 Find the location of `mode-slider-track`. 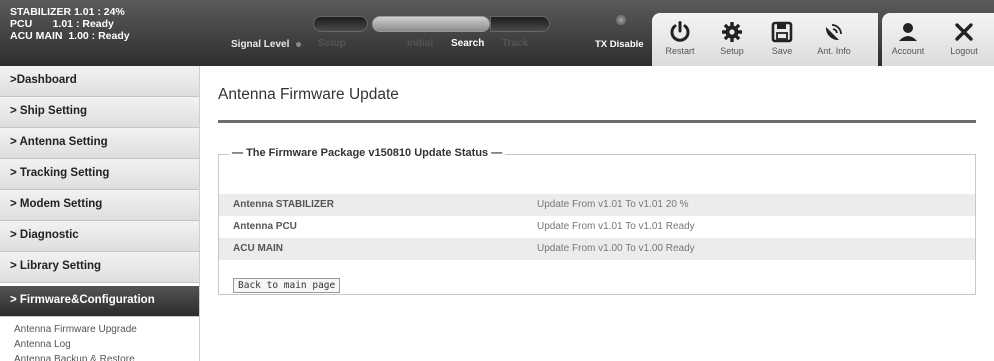

mode-slider-track is located at coordinates (520, 24).